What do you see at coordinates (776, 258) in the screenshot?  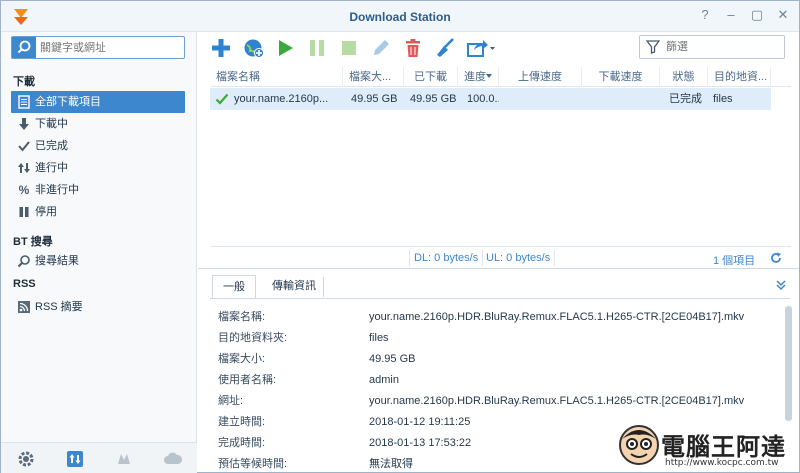 I see `refresh-icon` at bounding box center [776, 258].